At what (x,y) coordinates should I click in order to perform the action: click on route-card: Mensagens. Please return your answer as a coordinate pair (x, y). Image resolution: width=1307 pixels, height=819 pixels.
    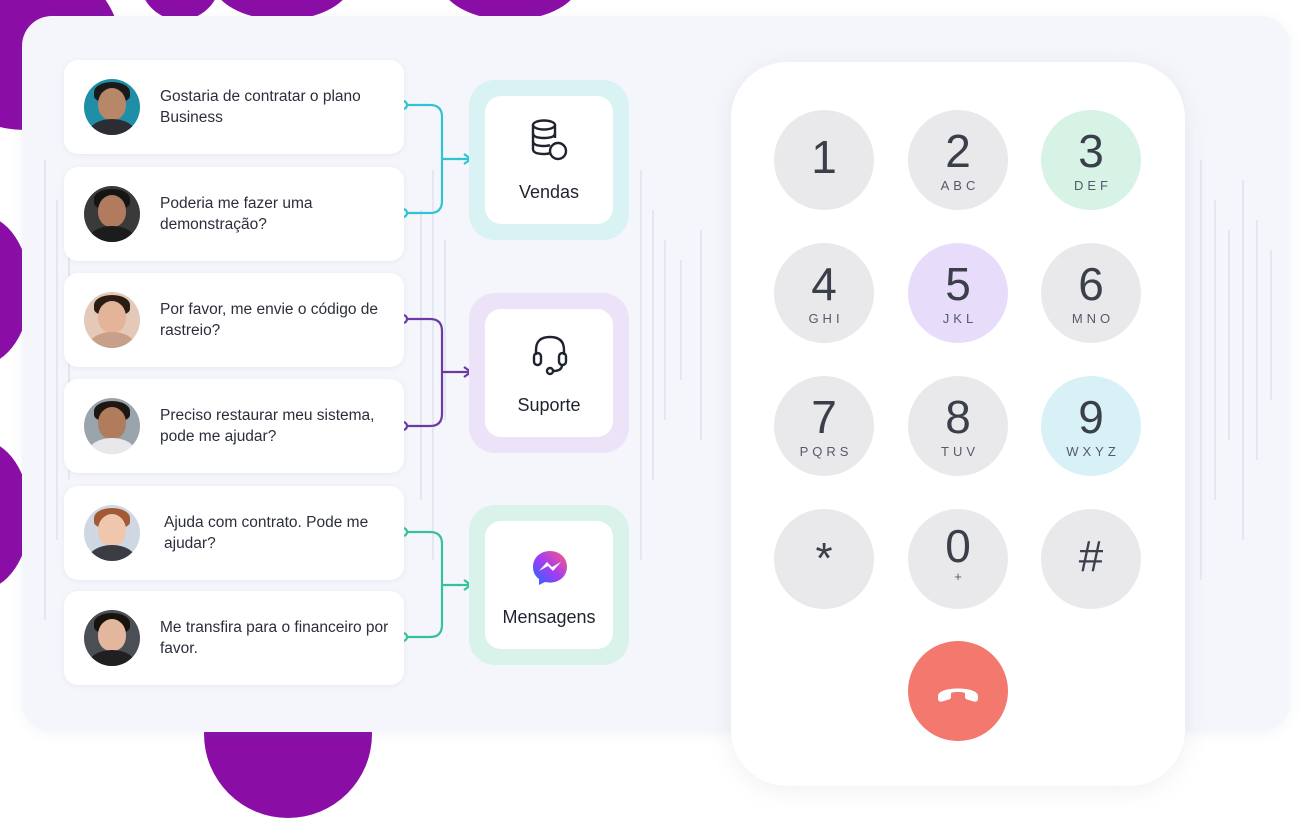
    Looking at the image, I should click on (549, 585).